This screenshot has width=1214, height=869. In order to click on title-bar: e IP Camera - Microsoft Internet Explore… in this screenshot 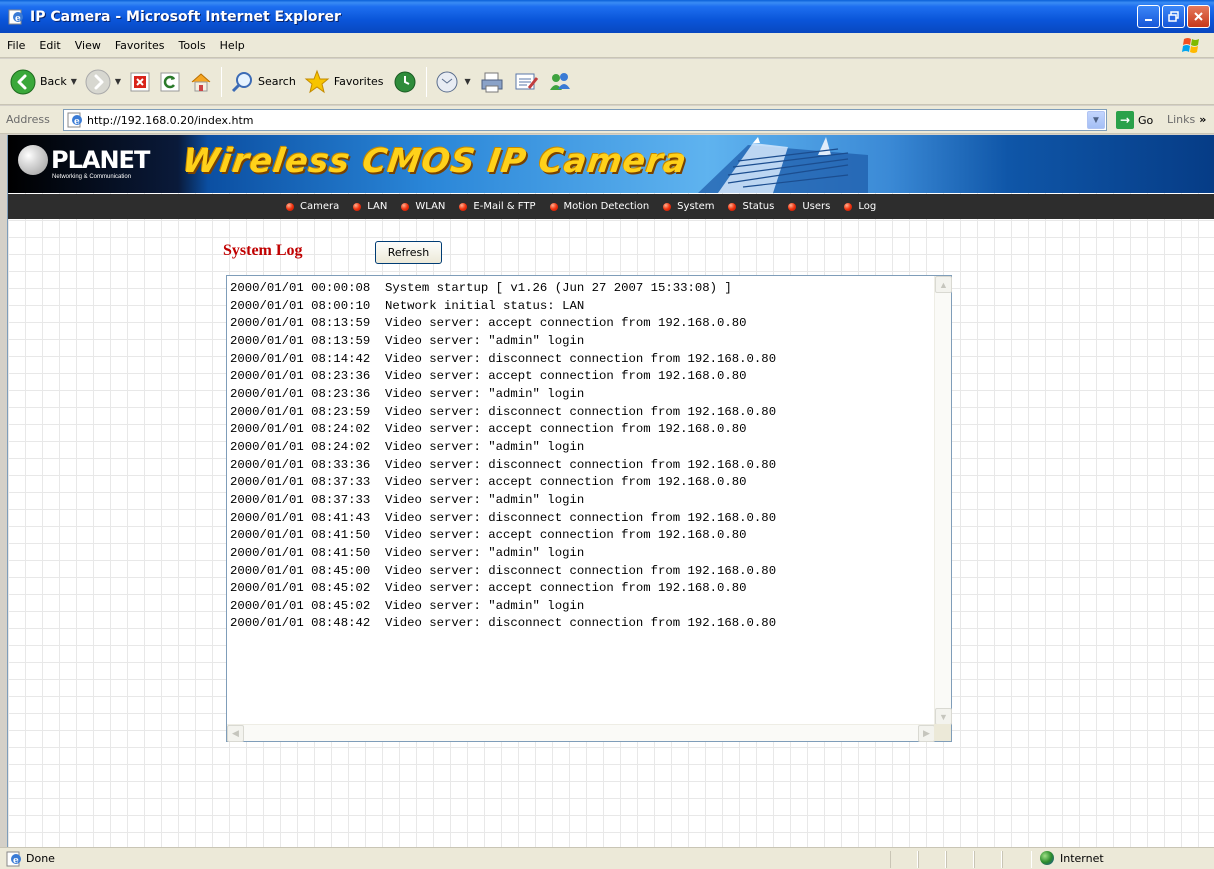, I will do `click(607, 16)`.